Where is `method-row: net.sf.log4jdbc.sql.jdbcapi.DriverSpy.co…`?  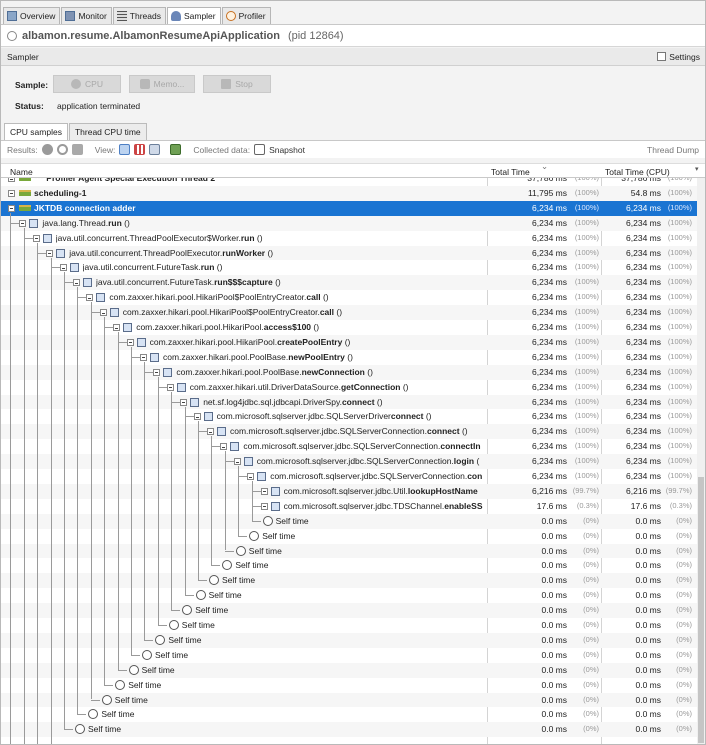 method-row: net.sf.log4jdbc.sql.jdbcapi.DriverSpy.co… is located at coordinates (349, 402).